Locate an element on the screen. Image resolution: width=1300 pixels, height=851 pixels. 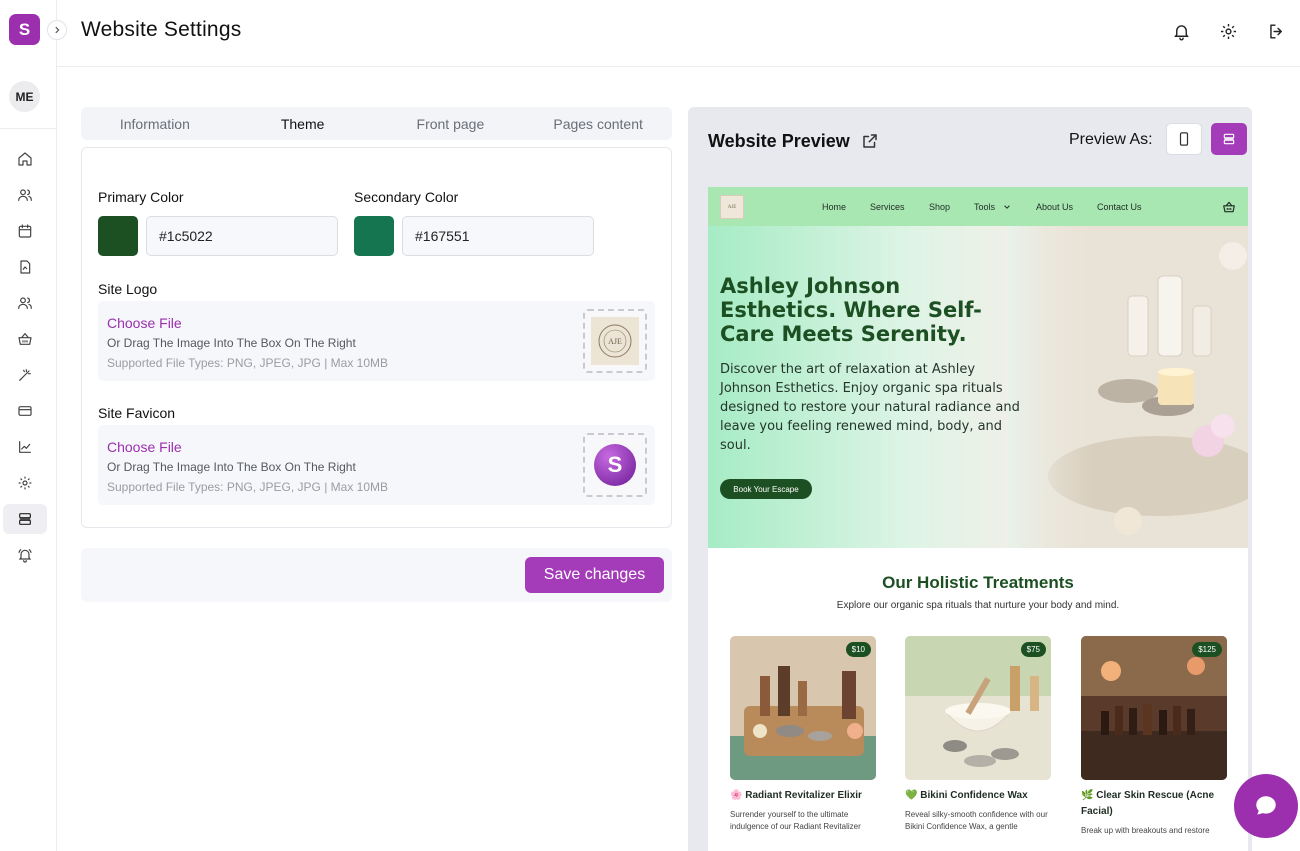
tab-information: Information is located at coordinates (155, 123).